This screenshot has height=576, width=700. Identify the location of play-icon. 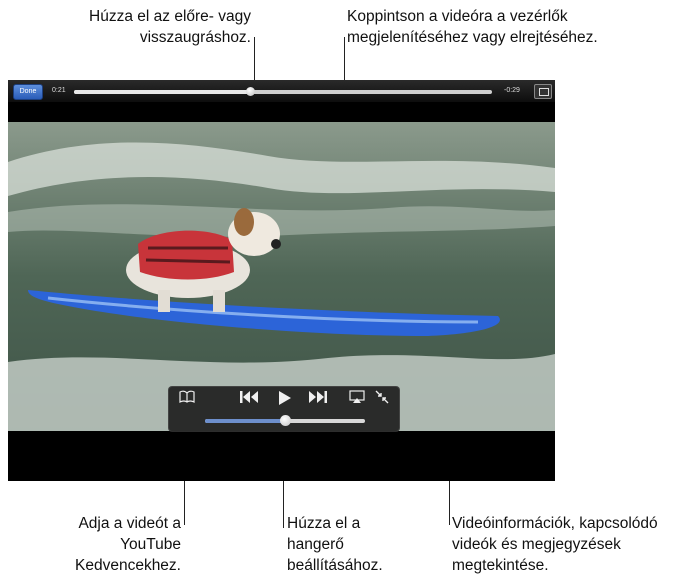
(284, 401).